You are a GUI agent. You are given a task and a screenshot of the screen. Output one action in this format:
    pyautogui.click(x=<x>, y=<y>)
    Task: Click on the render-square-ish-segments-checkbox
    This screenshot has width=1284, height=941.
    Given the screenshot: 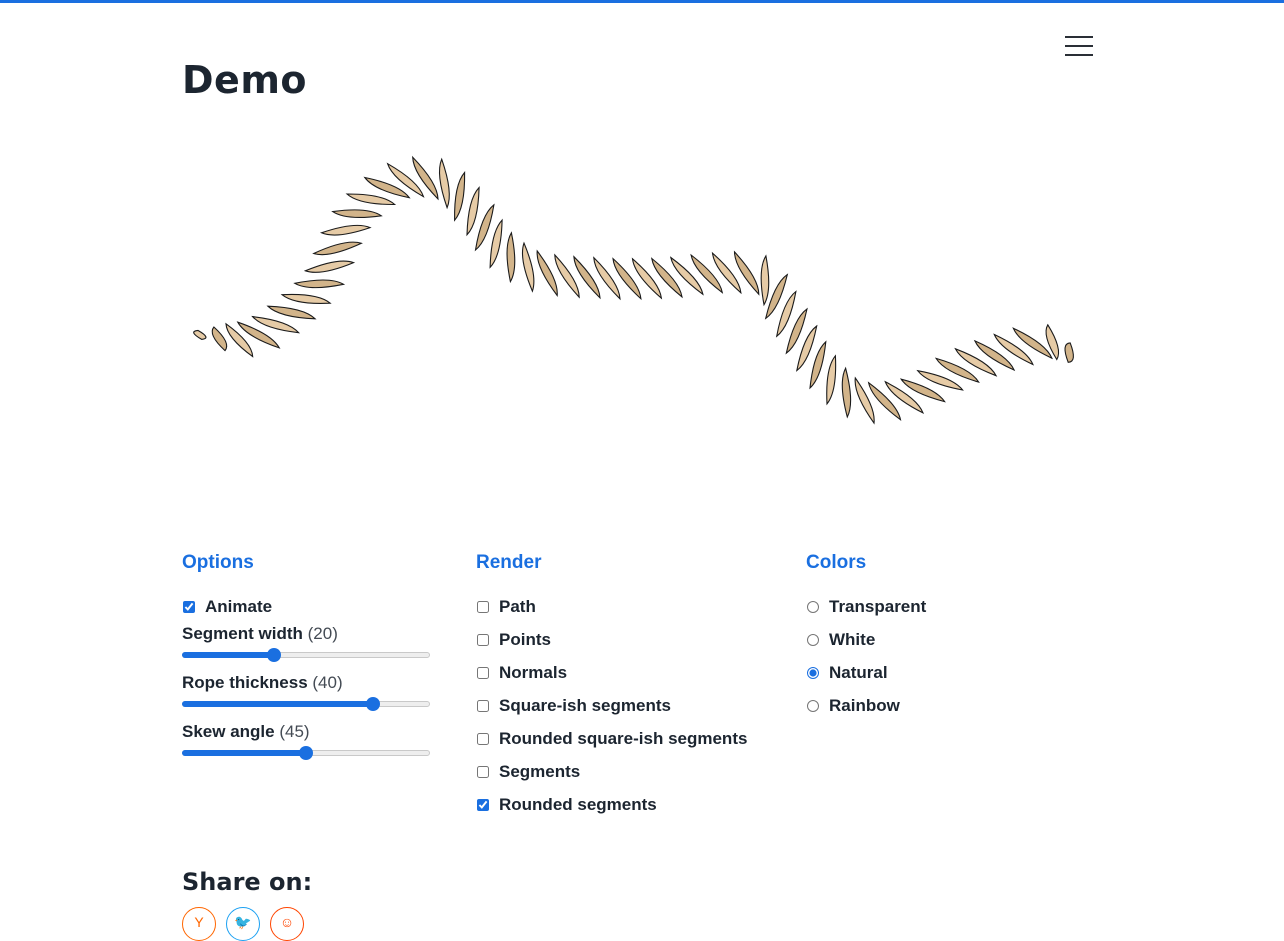 What is the action you would take?
    pyautogui.click(x=483, y=705)
    